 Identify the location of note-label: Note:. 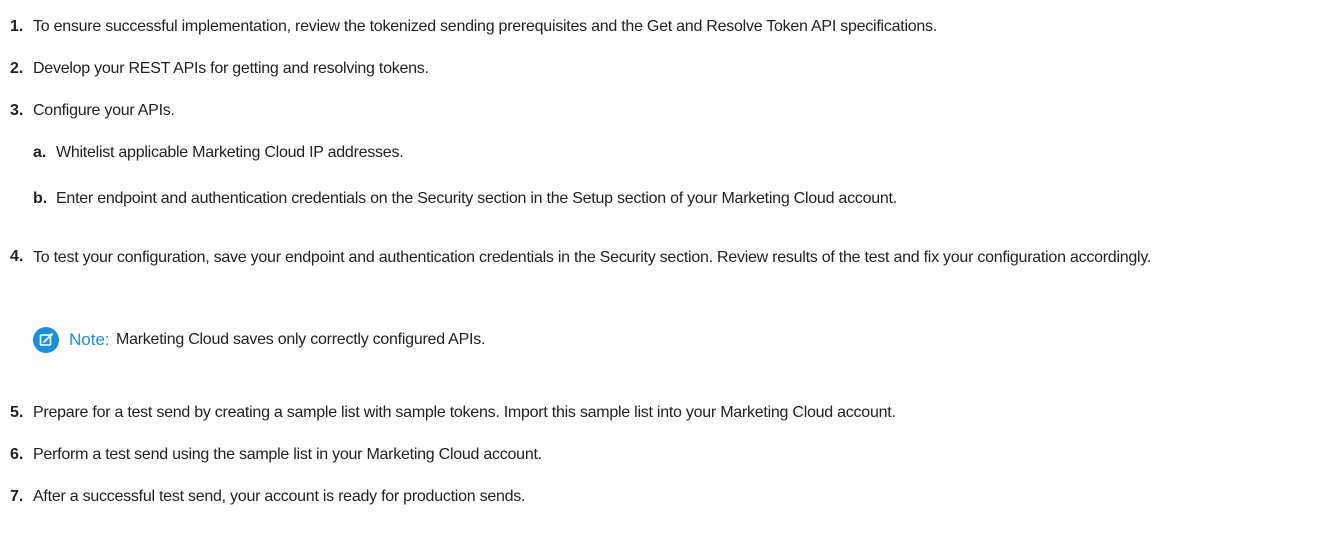
(89, 339).